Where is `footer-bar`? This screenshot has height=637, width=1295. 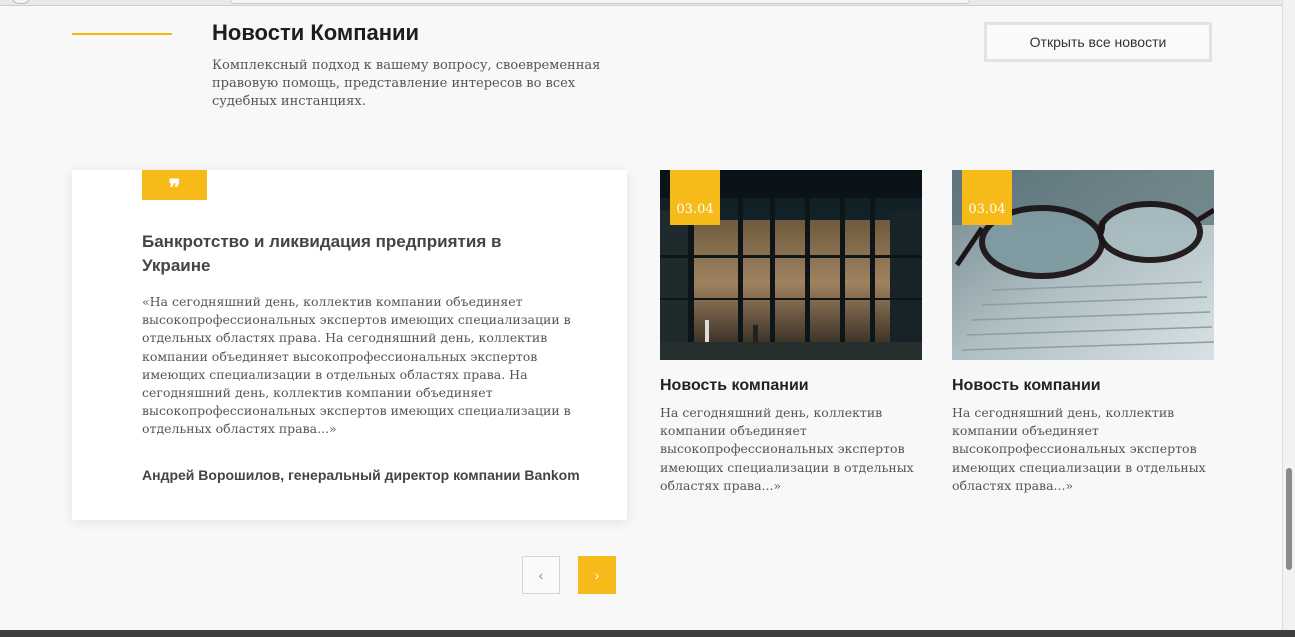 footer-bar is located at coordinates (647, 633).